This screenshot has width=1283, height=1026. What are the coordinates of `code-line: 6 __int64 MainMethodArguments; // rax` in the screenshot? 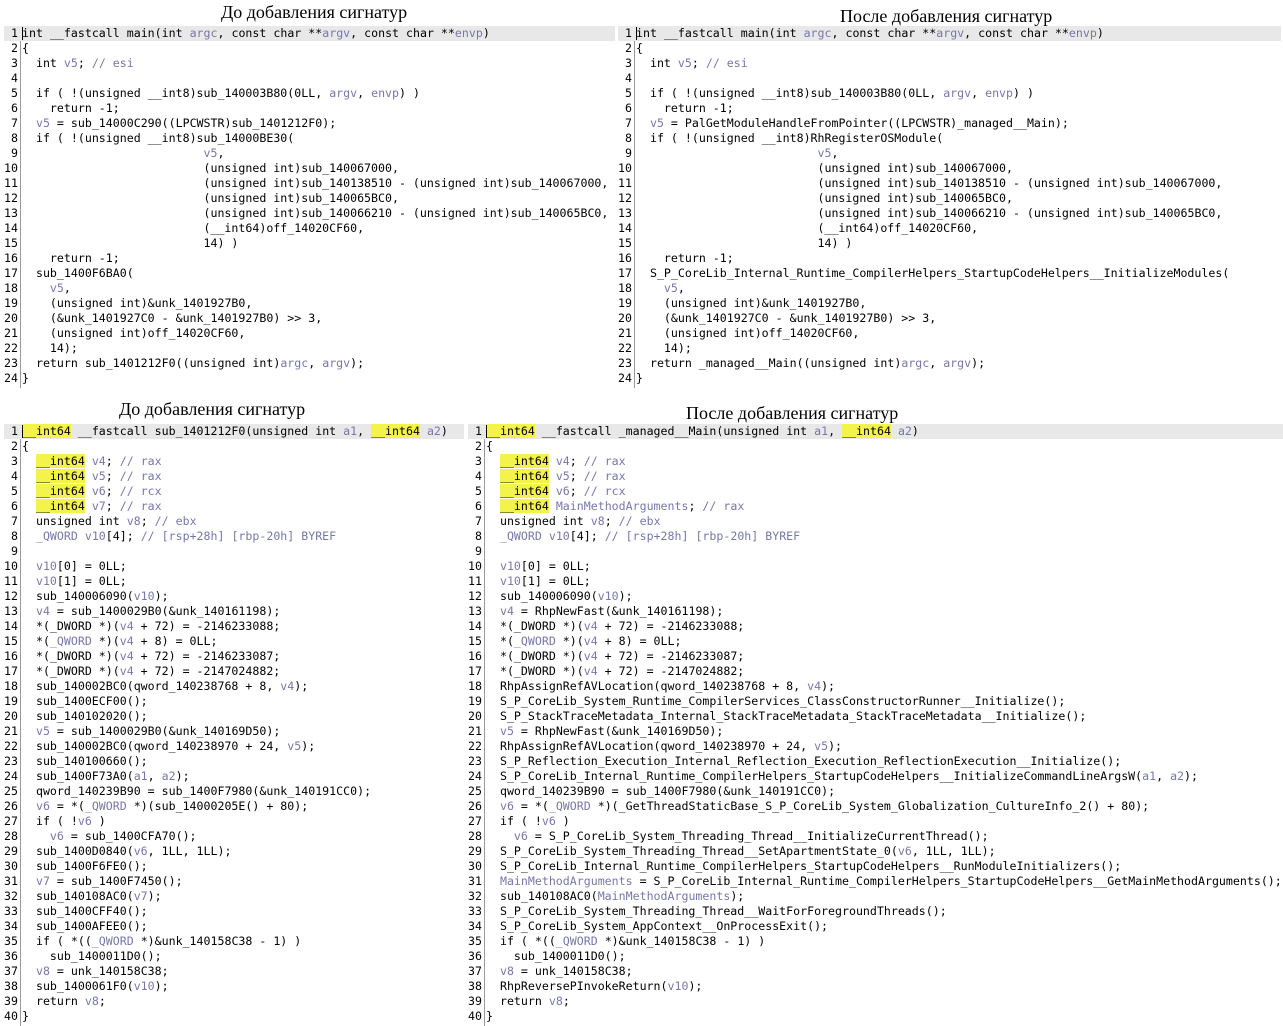 It's located at (875, 506).